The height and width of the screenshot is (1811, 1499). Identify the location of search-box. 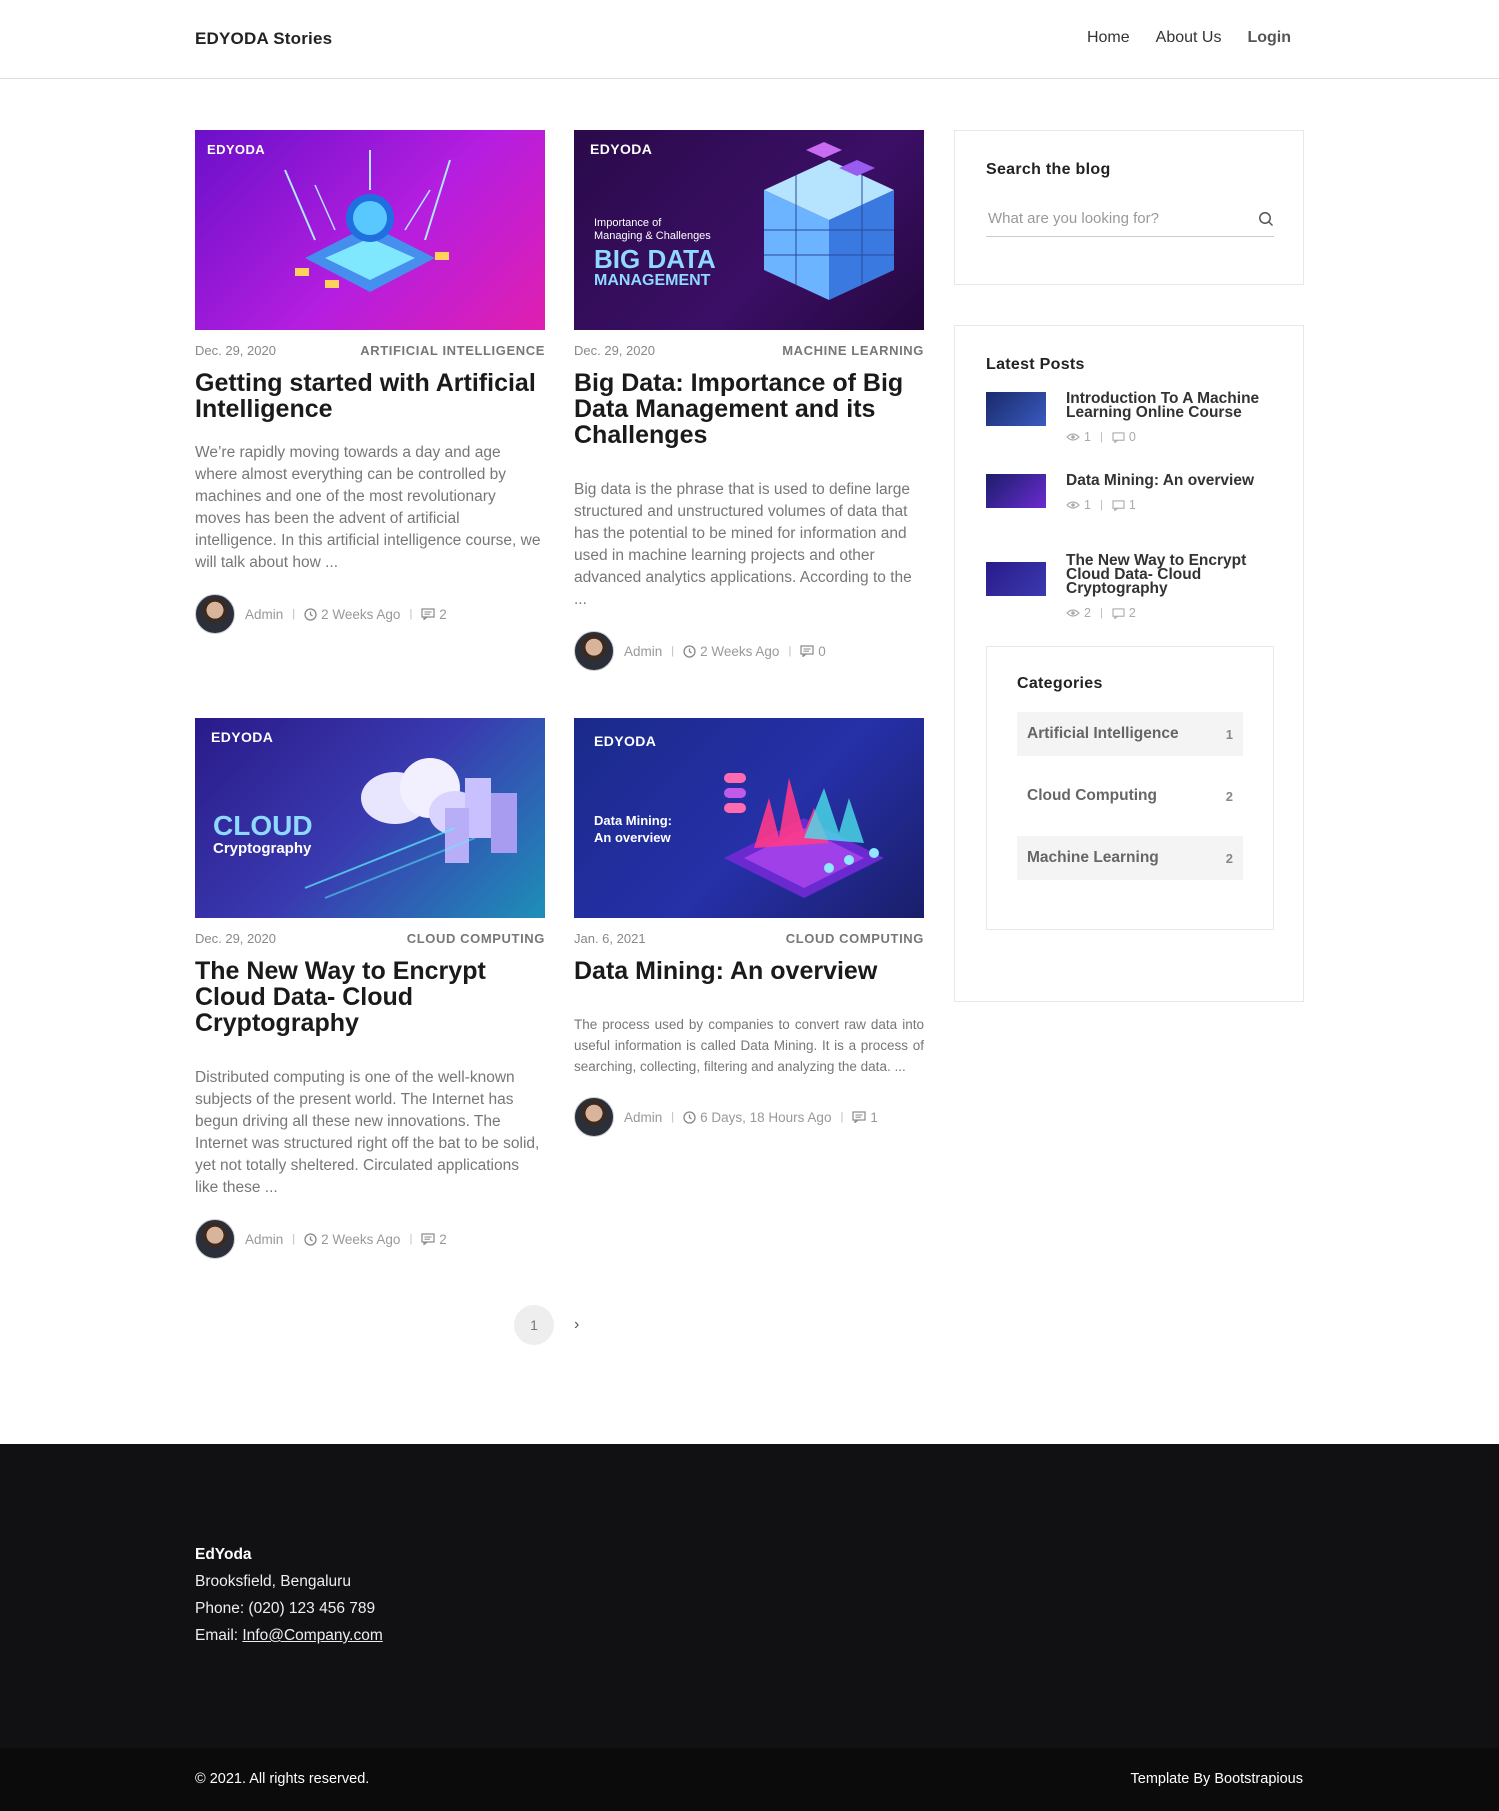
(1130, 219).